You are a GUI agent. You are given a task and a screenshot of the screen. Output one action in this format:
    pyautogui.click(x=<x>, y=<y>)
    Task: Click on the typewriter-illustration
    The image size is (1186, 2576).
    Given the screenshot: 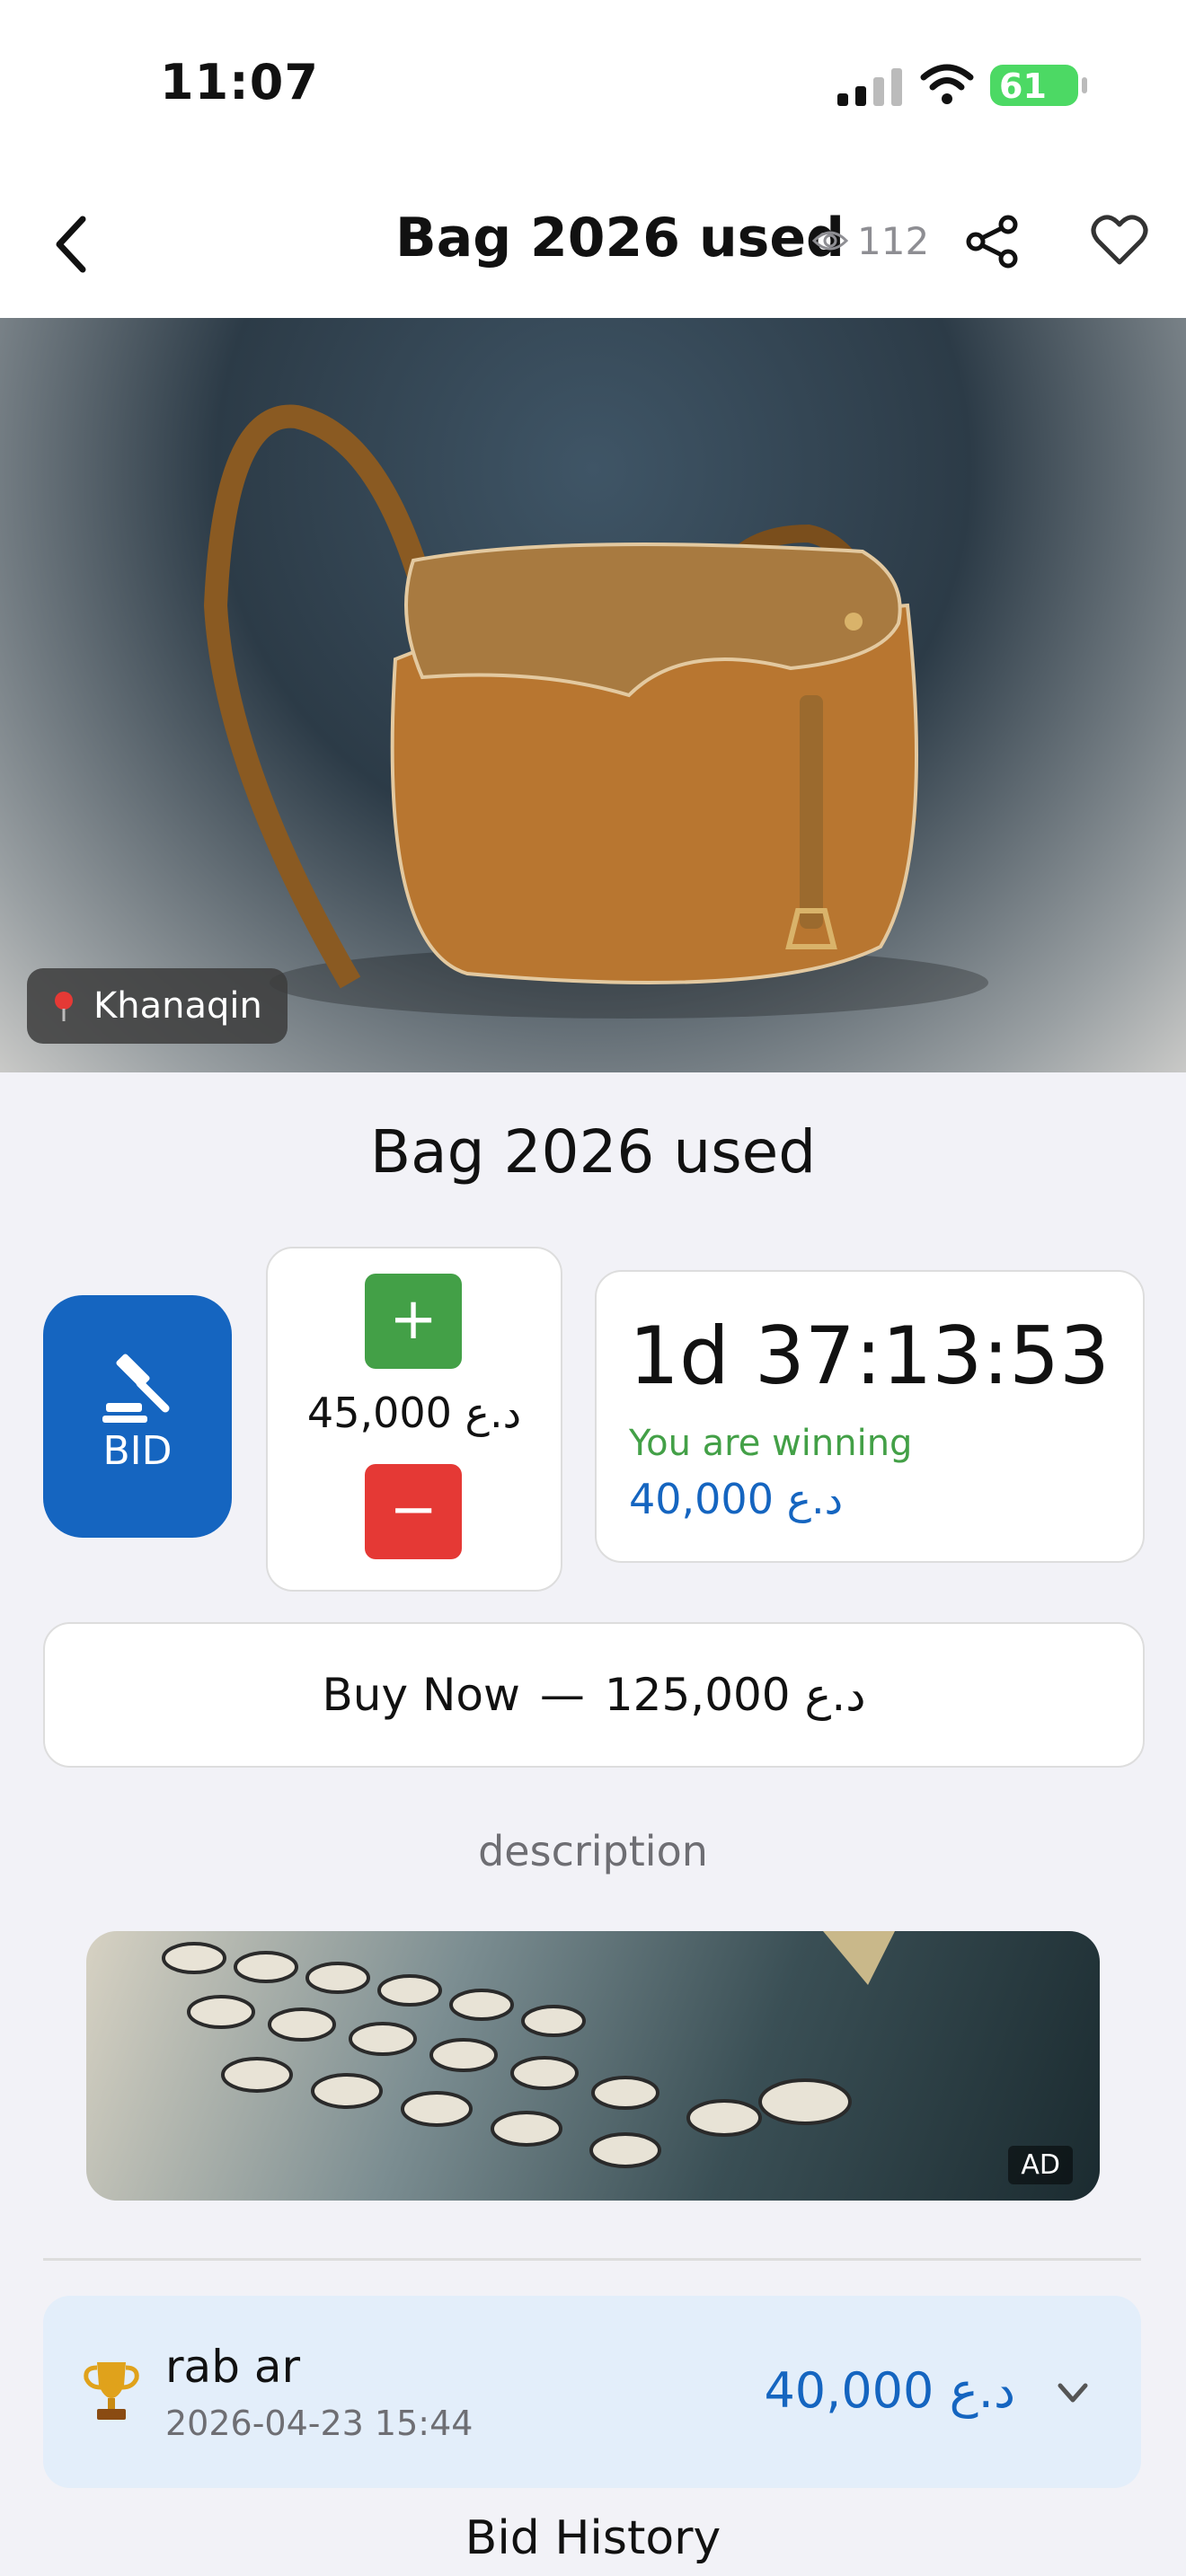 What is the action you would take?
    pyautogui.click(x=528, y=2049)
    